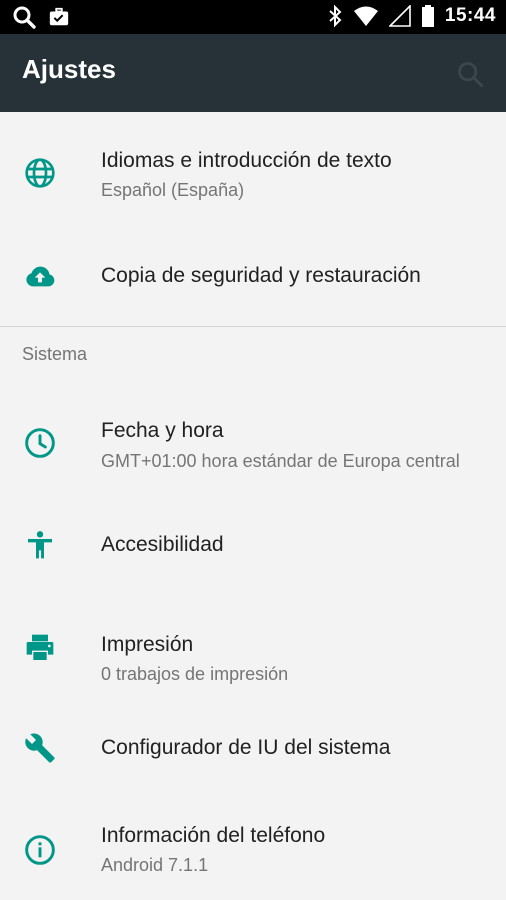 The height and width of the screenshot is (900, 506). Describe the element at coordinates (261, 275) in the screenshot. I see `item-title: Copia de seguridad y restauración` at that location.